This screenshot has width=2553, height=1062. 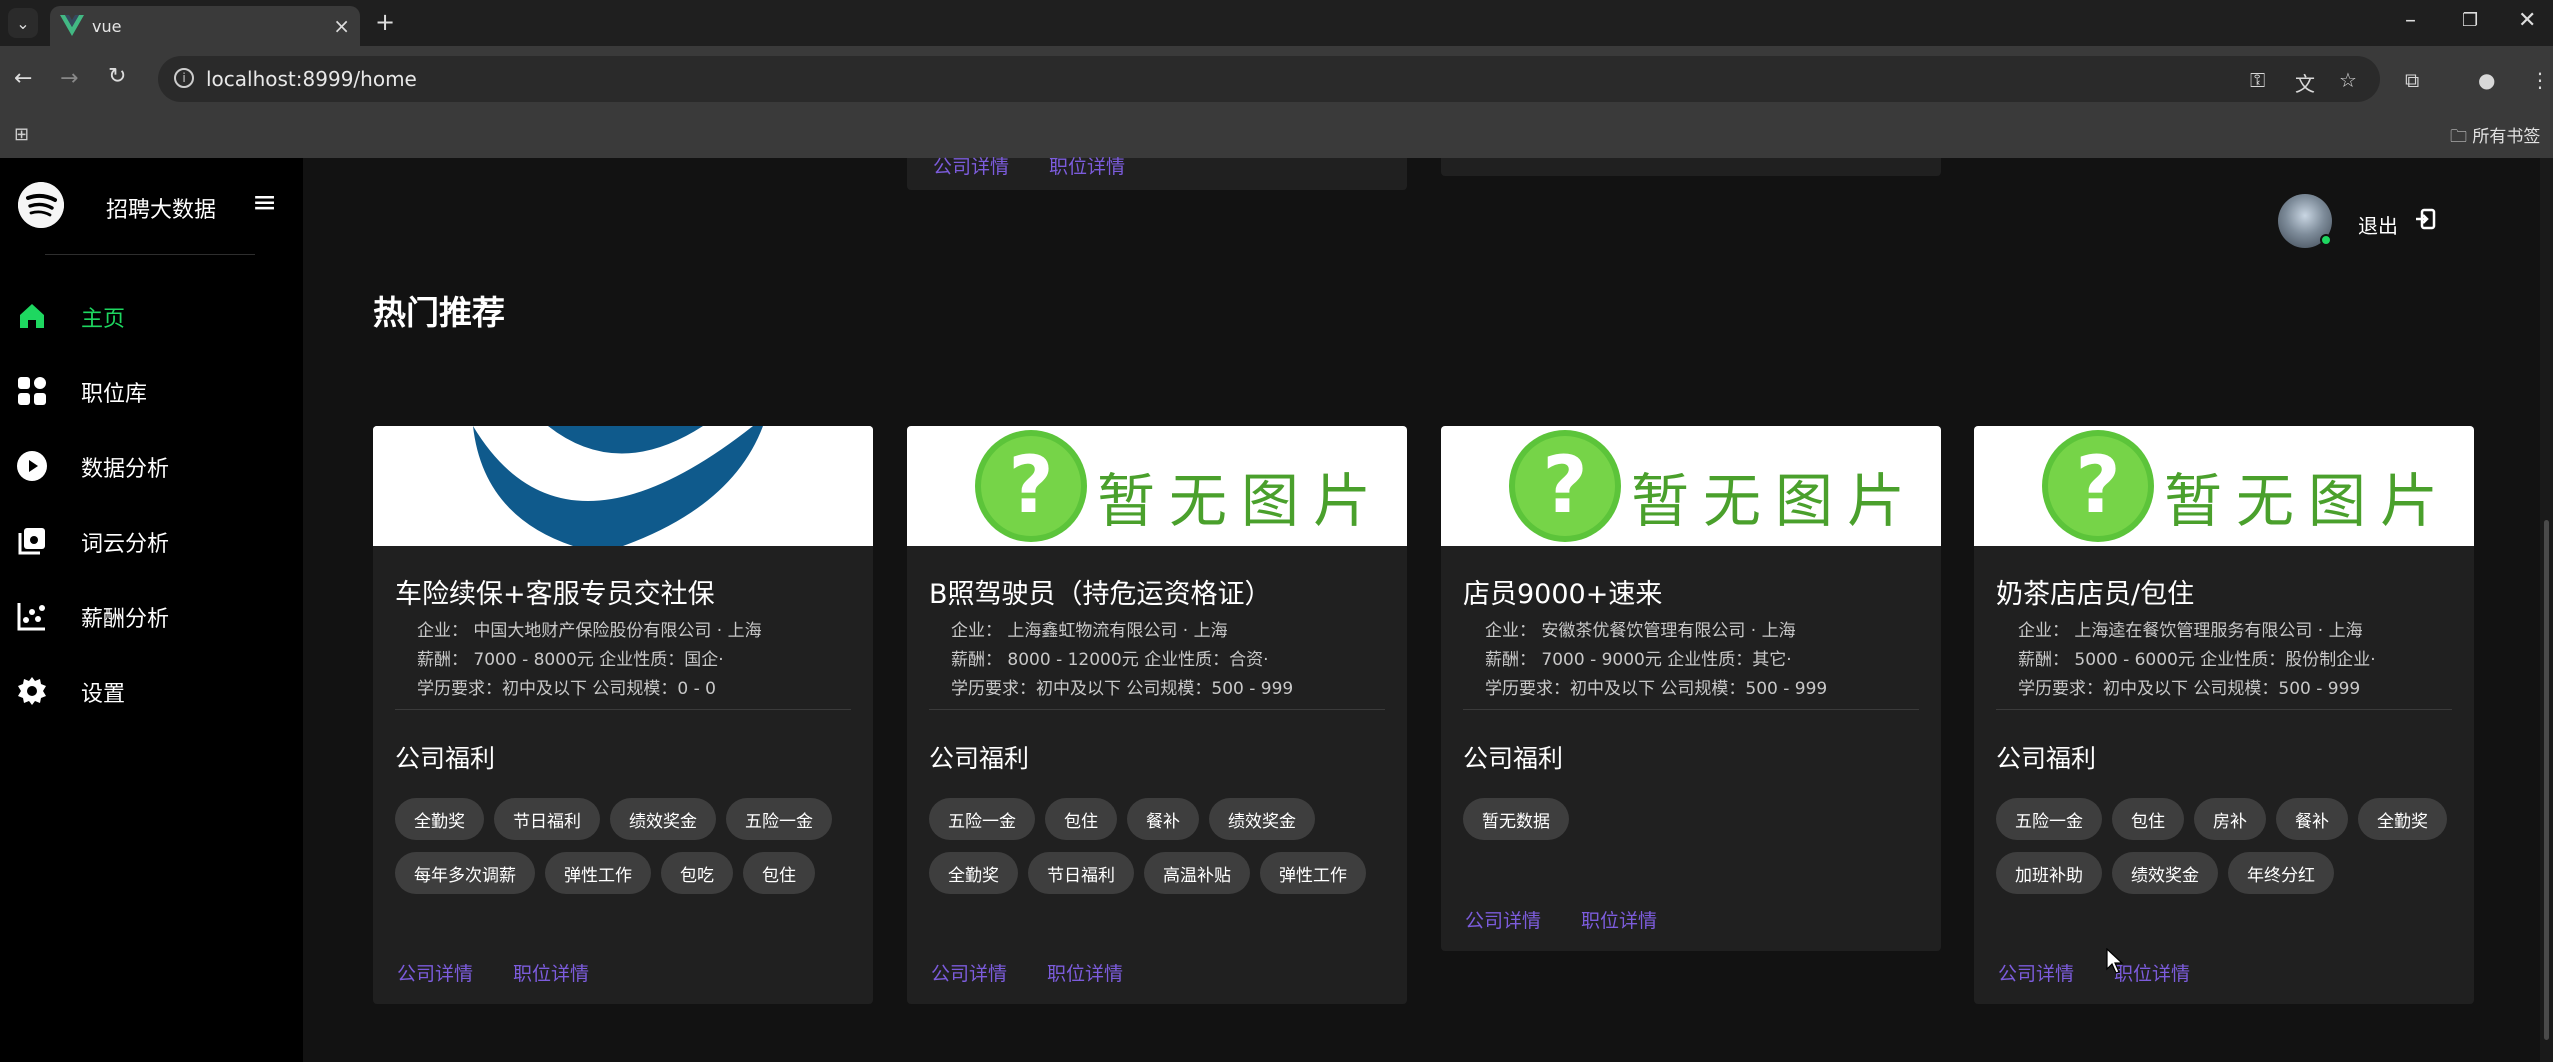 What do you see at coordinates (2197, 660) in the screenshot?
I see `salary-info: 薪酬： 5000 - 6000元 企业性质：股份制企业·` at bounding box center [2197, 660].